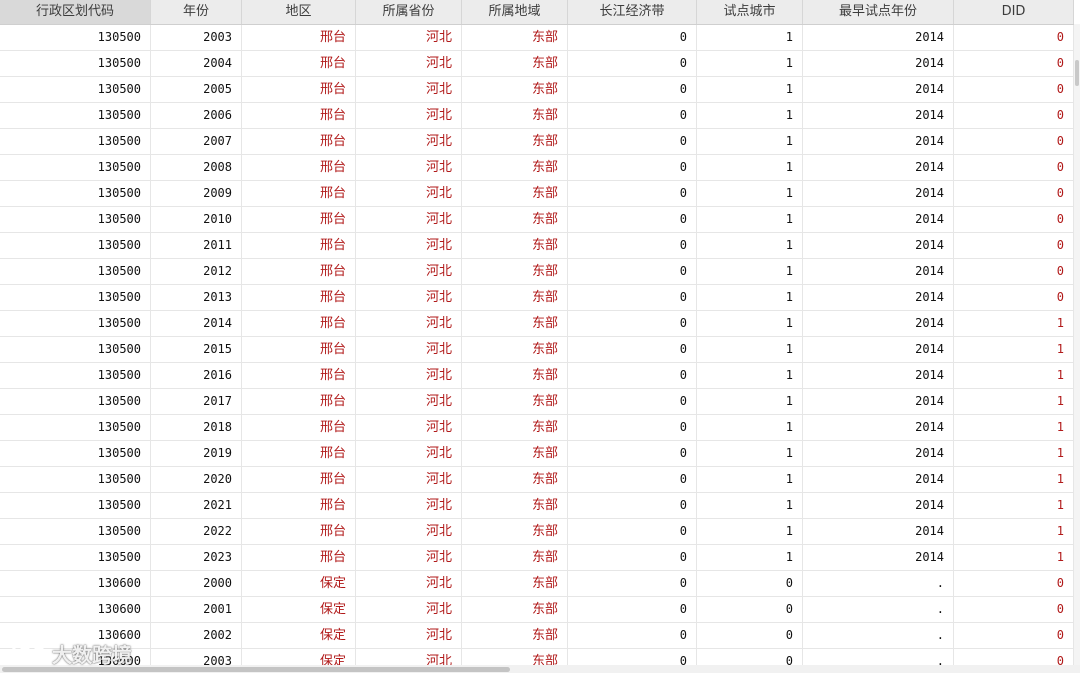 The image size is (1080, 673). What do you see at coordinates (196, 427) in the screenshot?
I see `cell-year: 2018` at bounding box center [196, 427].